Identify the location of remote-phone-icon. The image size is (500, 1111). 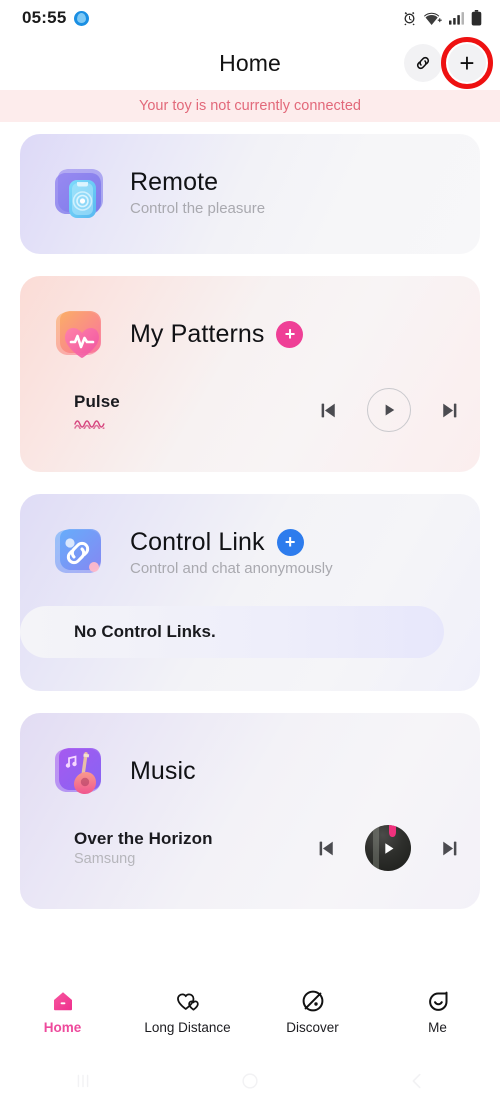
(79, 193).